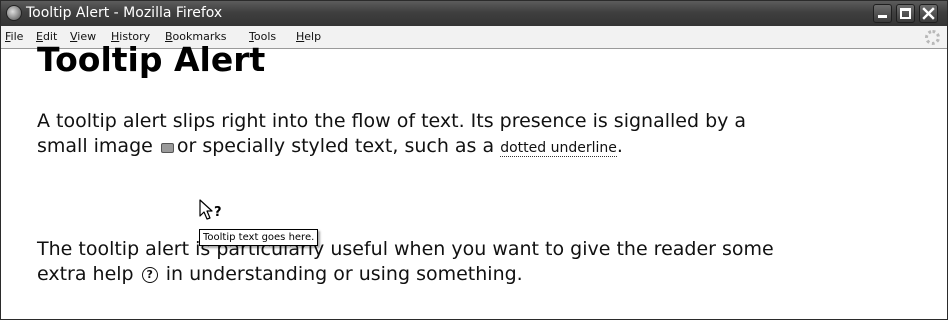 Image resolution: width=948 pixels, height=320 pixels. What do you see at coordinates (210, 209) in the screenshot?
I see `help-cursor-icon: ?` at bounding box center [210, 209].